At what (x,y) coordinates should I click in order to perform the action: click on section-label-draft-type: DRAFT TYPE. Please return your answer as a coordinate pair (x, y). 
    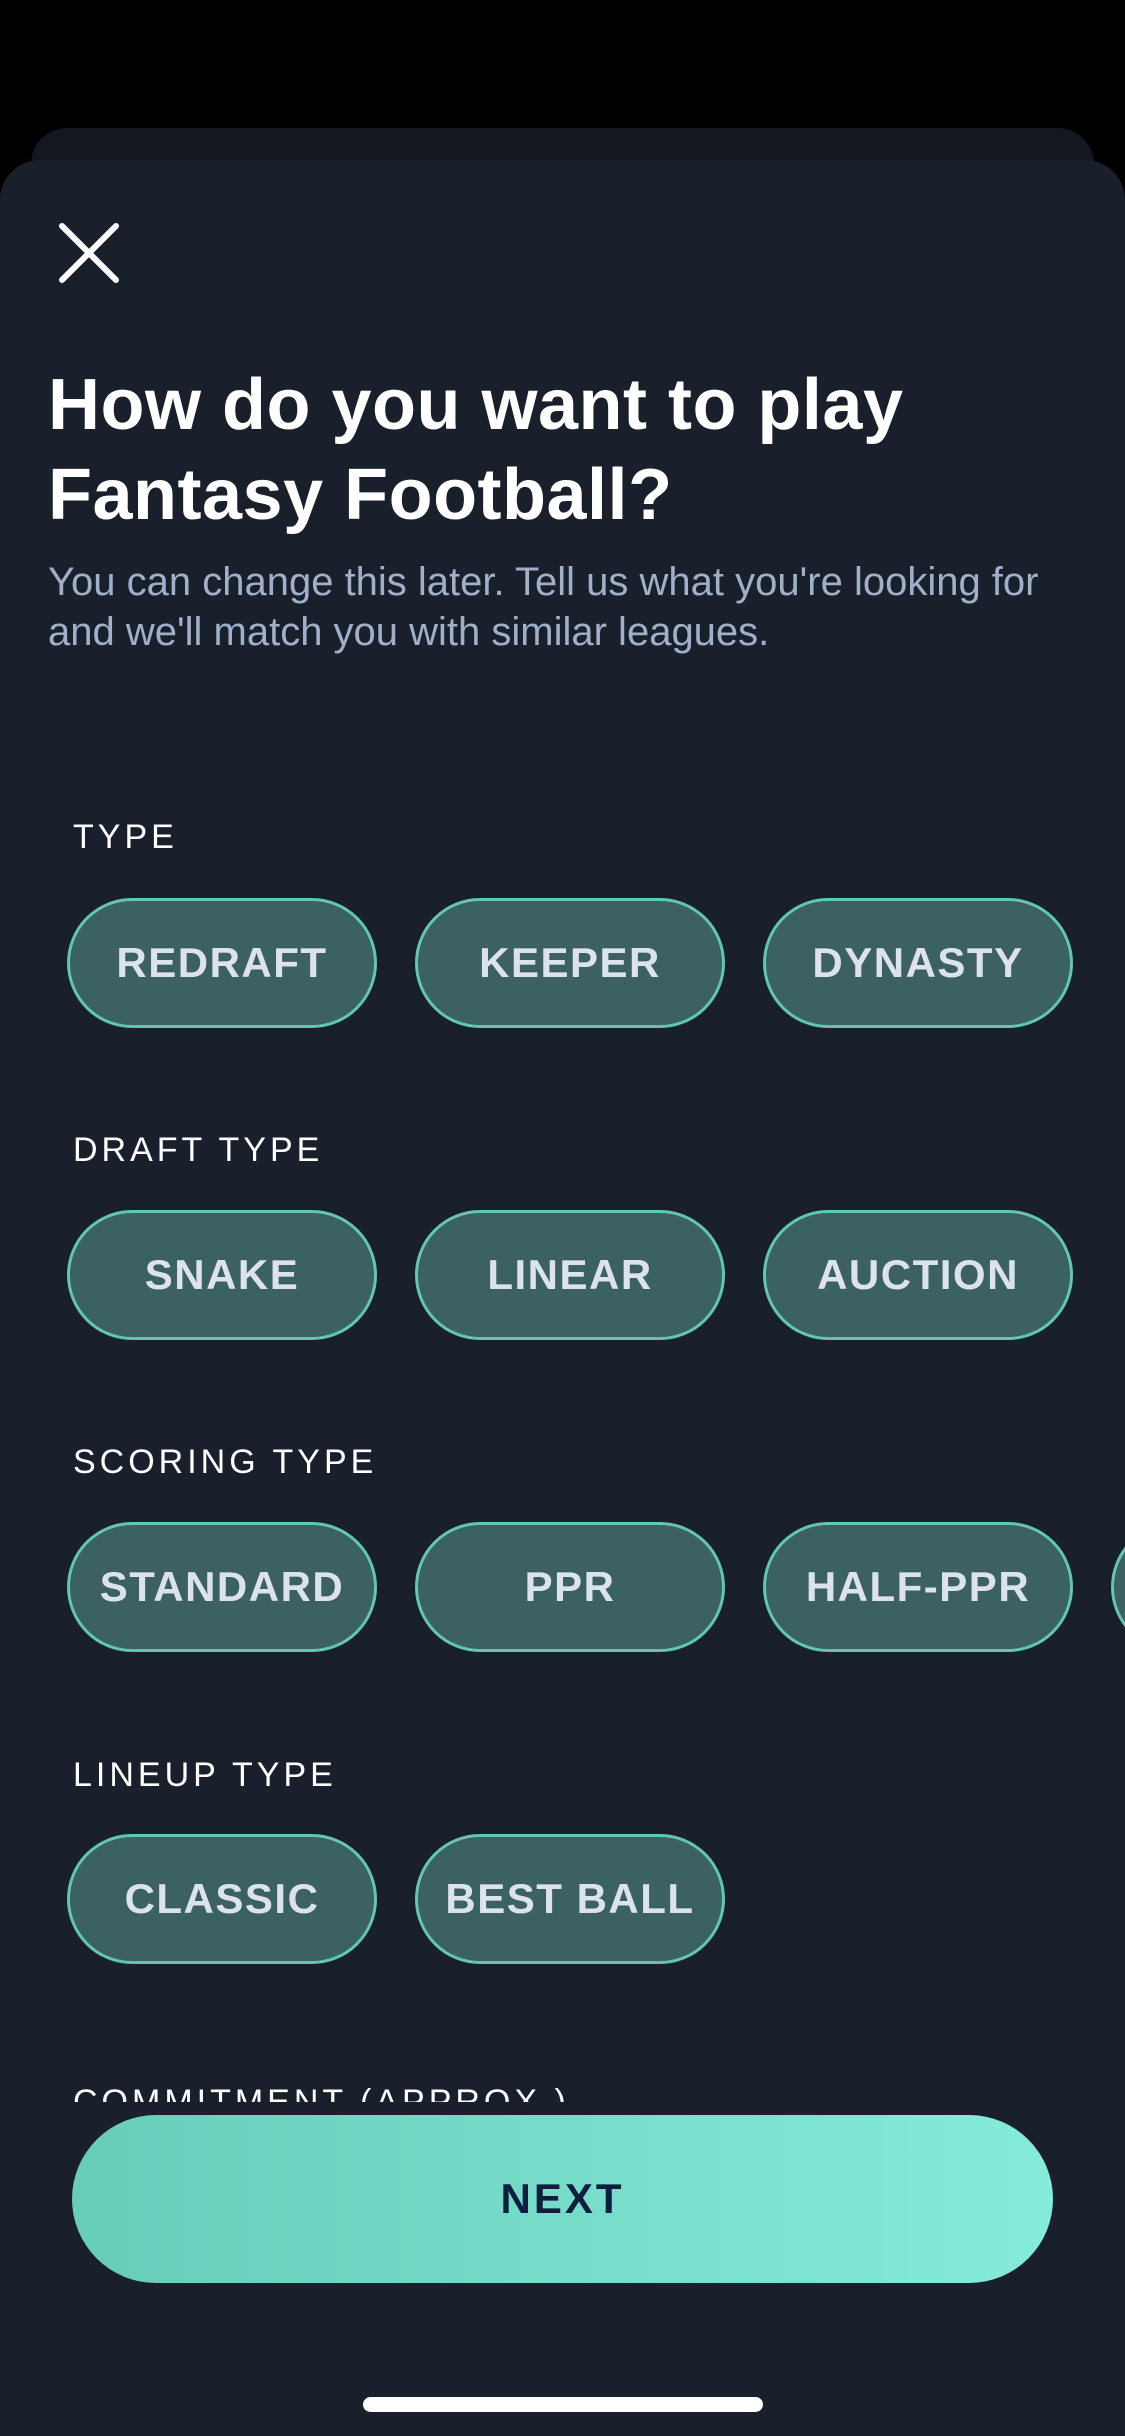
    Looking at the image, I should click on (198, 1150).